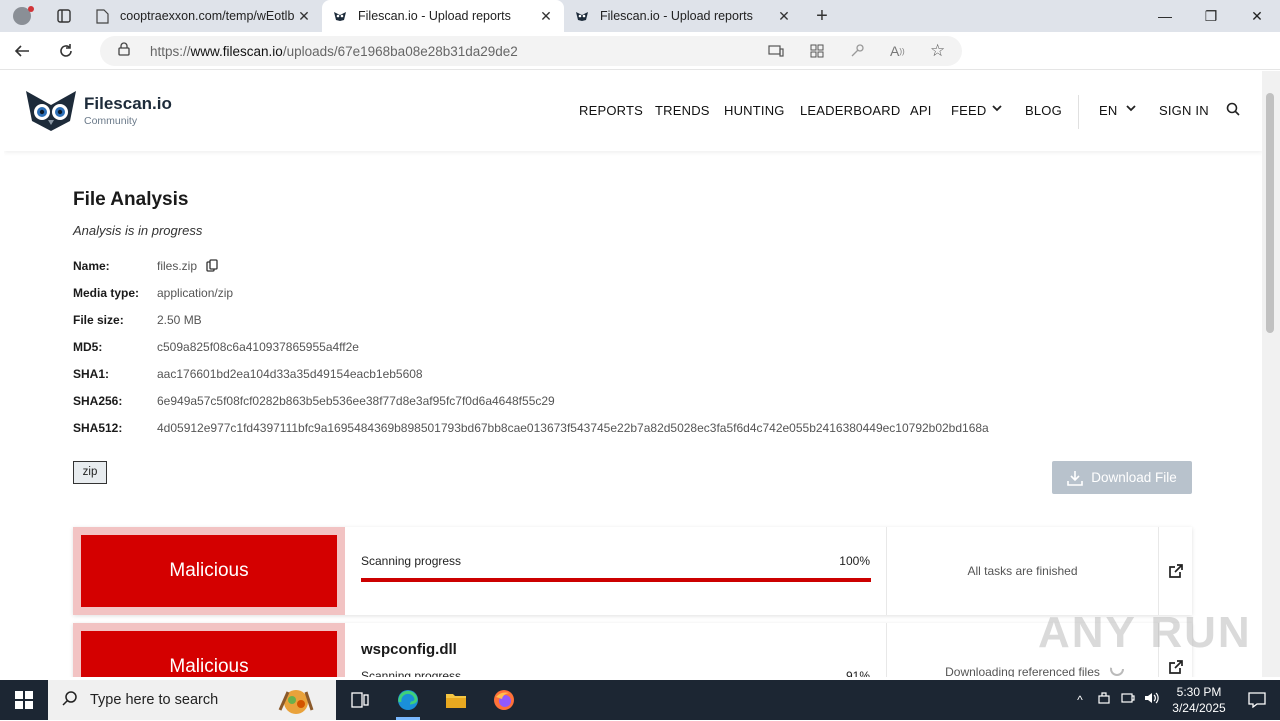 Image resolution: width=1280 pixels, height=721 pixels. What do you see at coordinates (1128, 700) in the screenshot?
I see `ethernet-icon` at bounding box center [1128, 700].